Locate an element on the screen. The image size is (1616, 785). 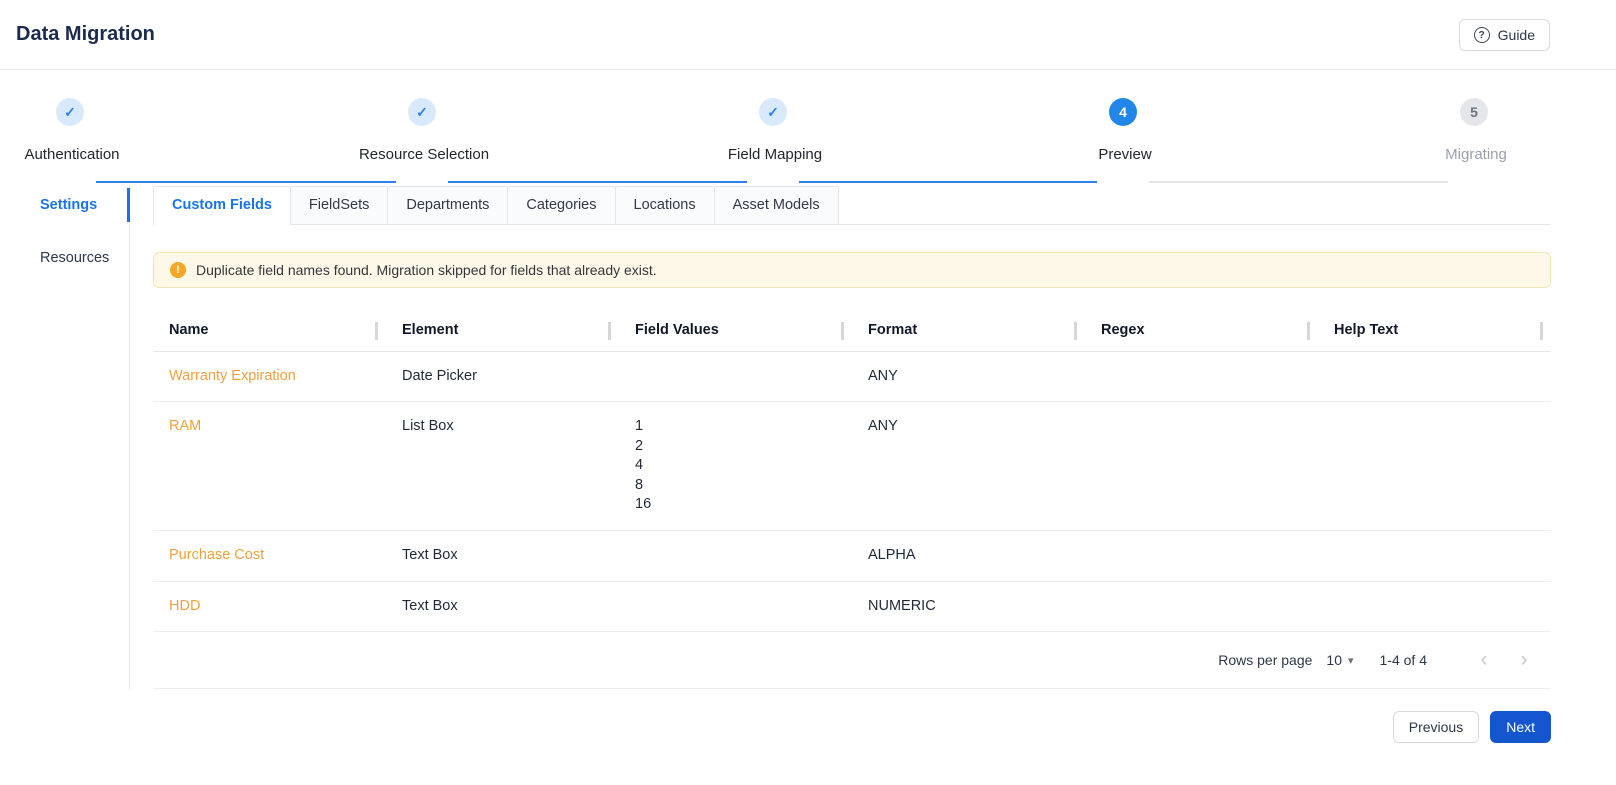
guide-button: ? Guide is located at coordinates (1504, 34).